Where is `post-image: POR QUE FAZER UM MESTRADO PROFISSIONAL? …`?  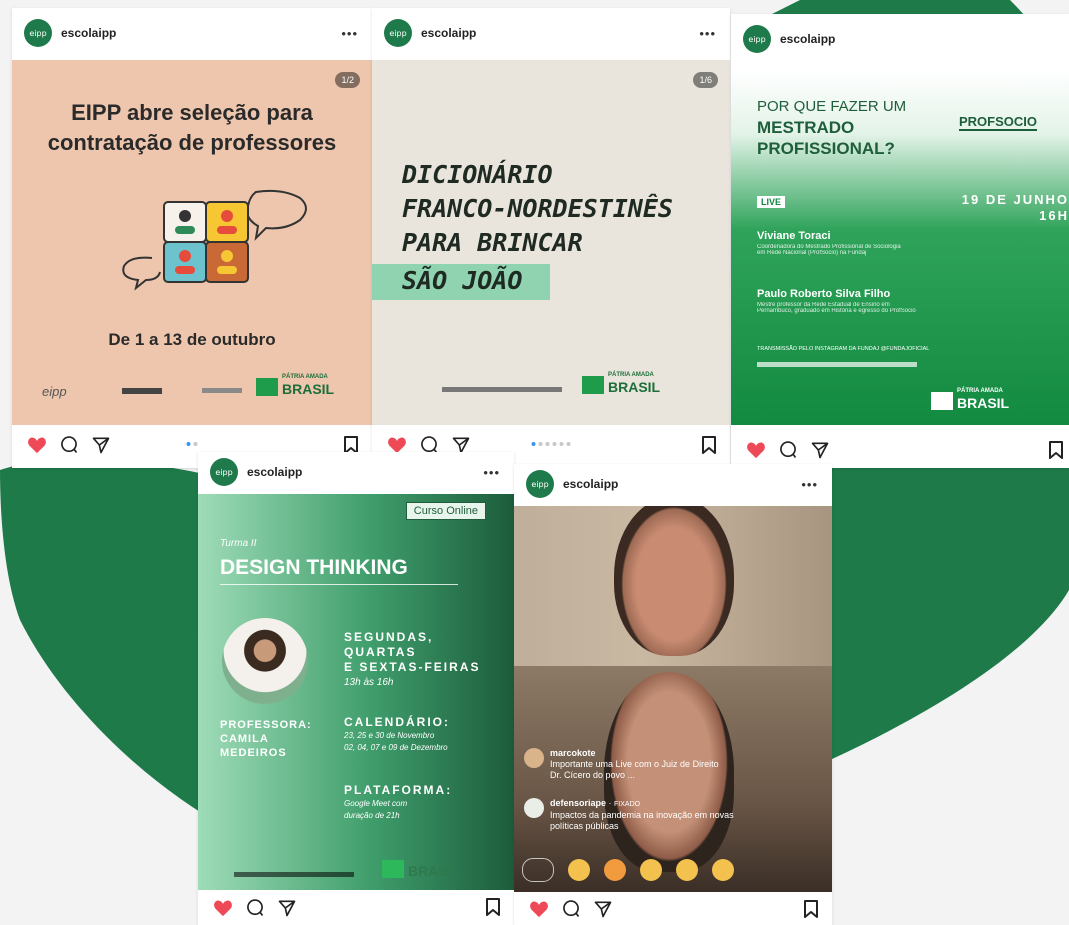
post-image: POR QUE FAZER UM MESTRADO PROFISSIONAL? … is located at coordinates (900, 247).